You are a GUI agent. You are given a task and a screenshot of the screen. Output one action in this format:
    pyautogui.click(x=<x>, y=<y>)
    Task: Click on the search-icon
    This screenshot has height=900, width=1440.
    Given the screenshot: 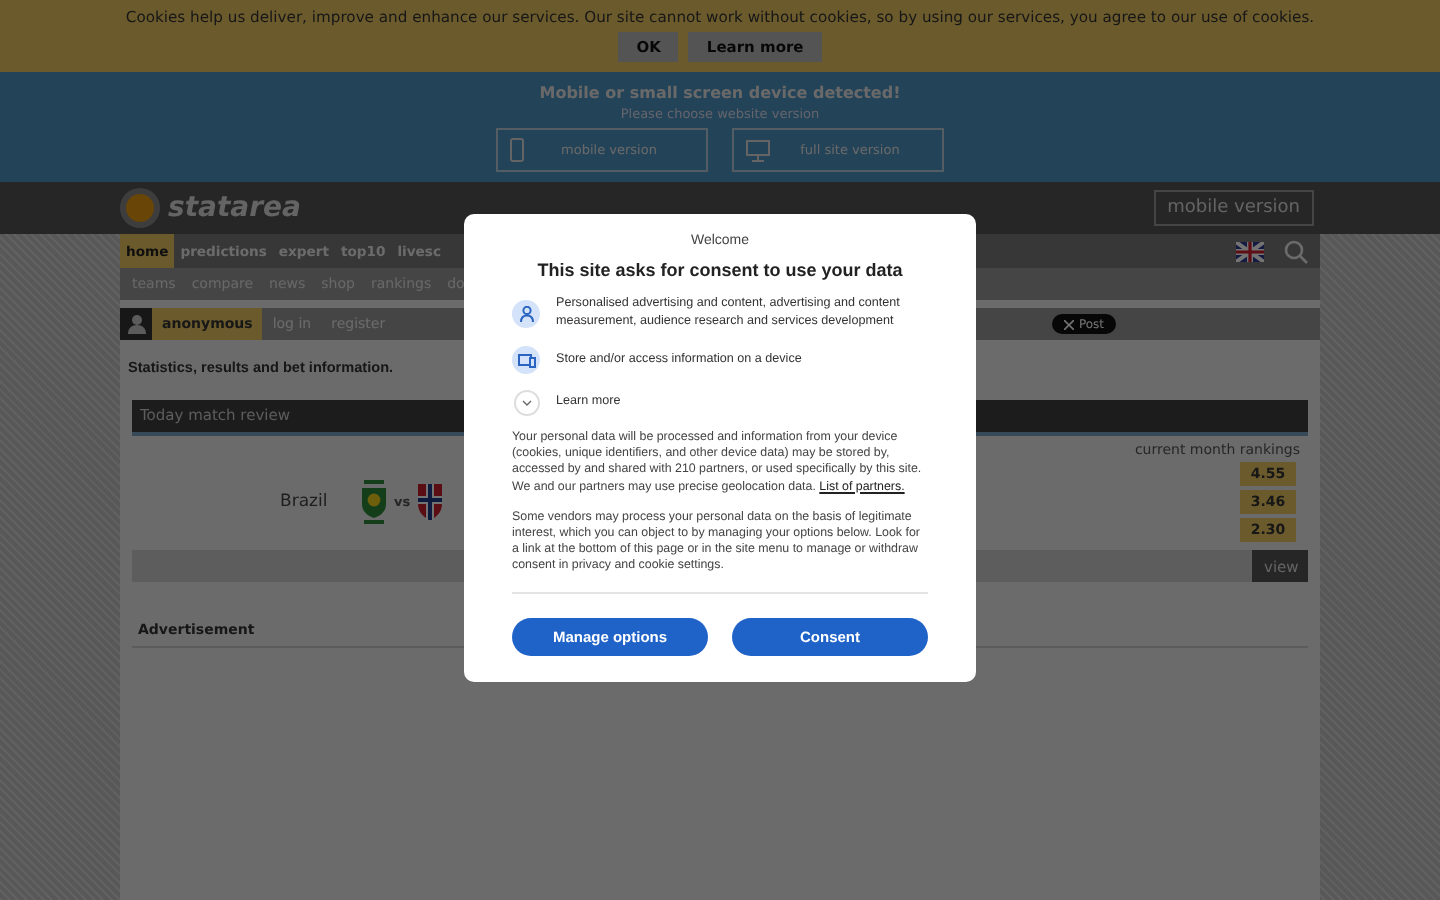 What is the action you would take?
    pyautogui.click(x=1296, y=251)
    